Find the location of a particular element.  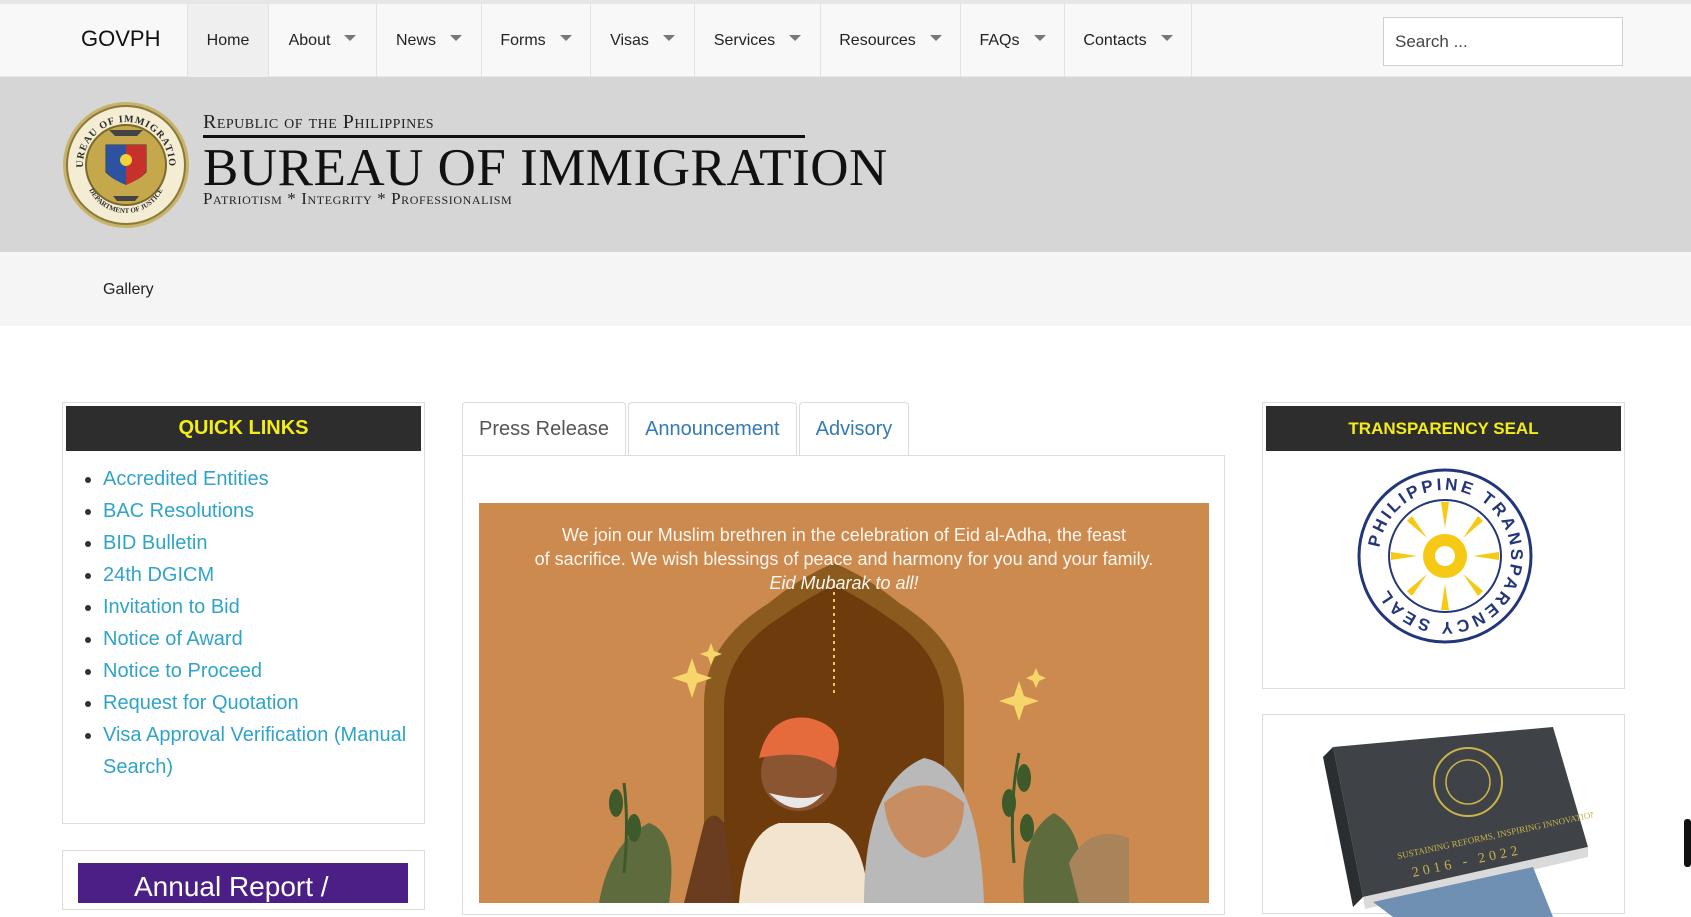

nav-visas: Visas is located at coordinates (642, 40).